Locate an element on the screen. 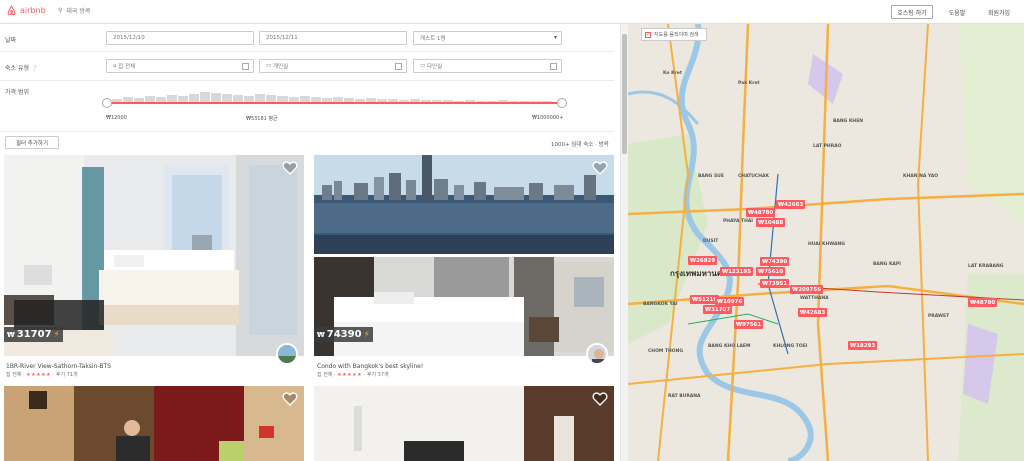 The height and width of the screenshot is (461, 1024). map-label: BANGKOK YAI is located at coordinates (660, 304).